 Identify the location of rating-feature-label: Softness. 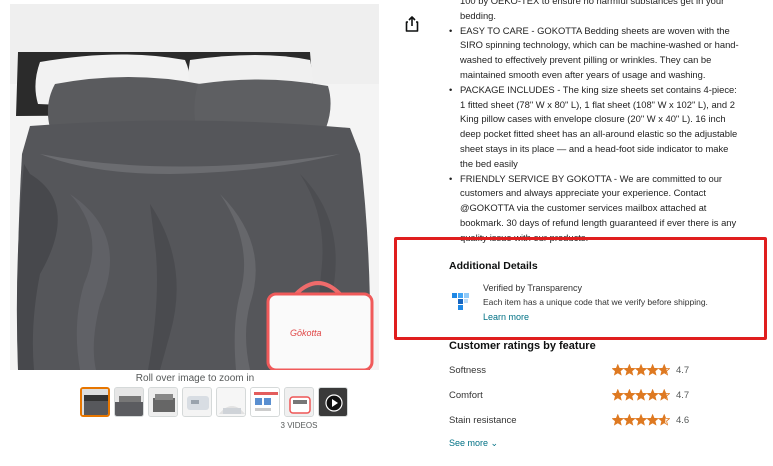
(467, 370).